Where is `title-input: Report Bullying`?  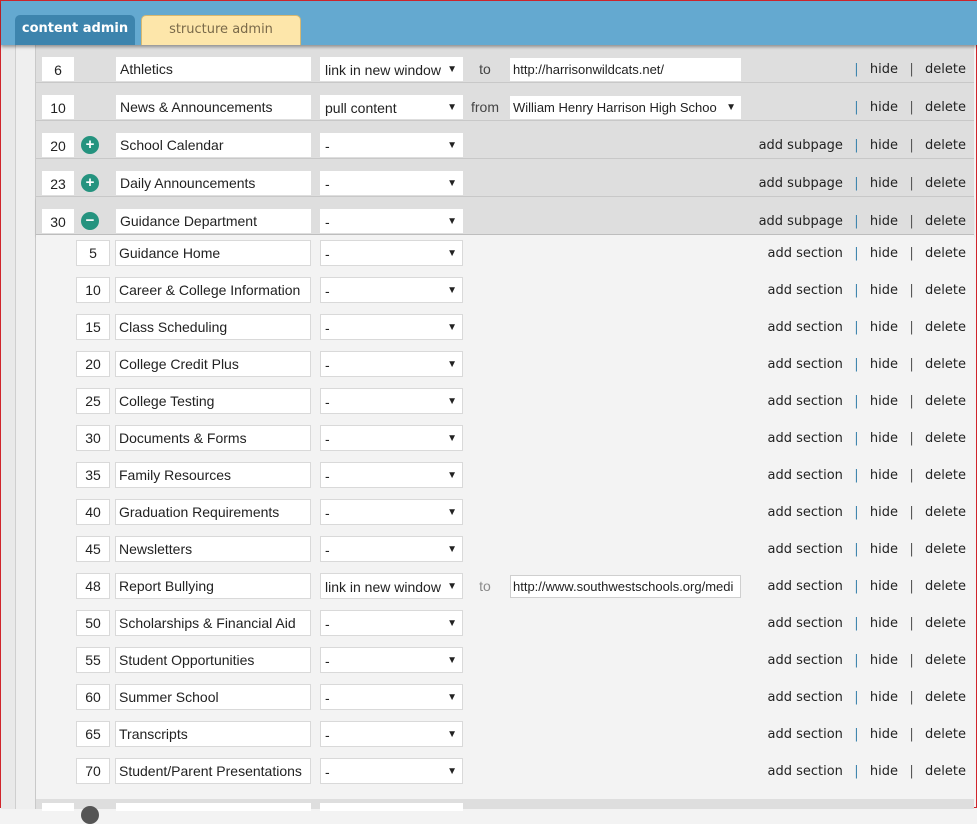
title-input: Report Bullying is located at coordinates (213, 586).